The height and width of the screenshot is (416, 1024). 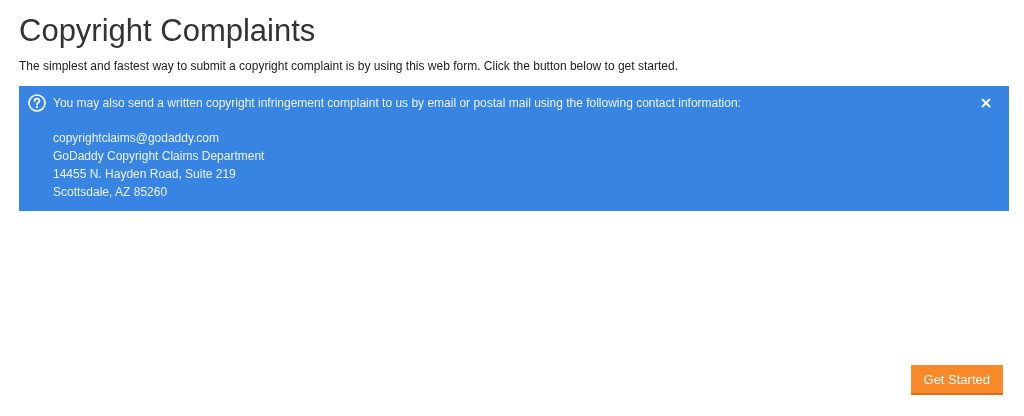 What do you see at coordinates (986, 103) in the screenshot?
I see `close-icon` at bounding box center [986, 103].